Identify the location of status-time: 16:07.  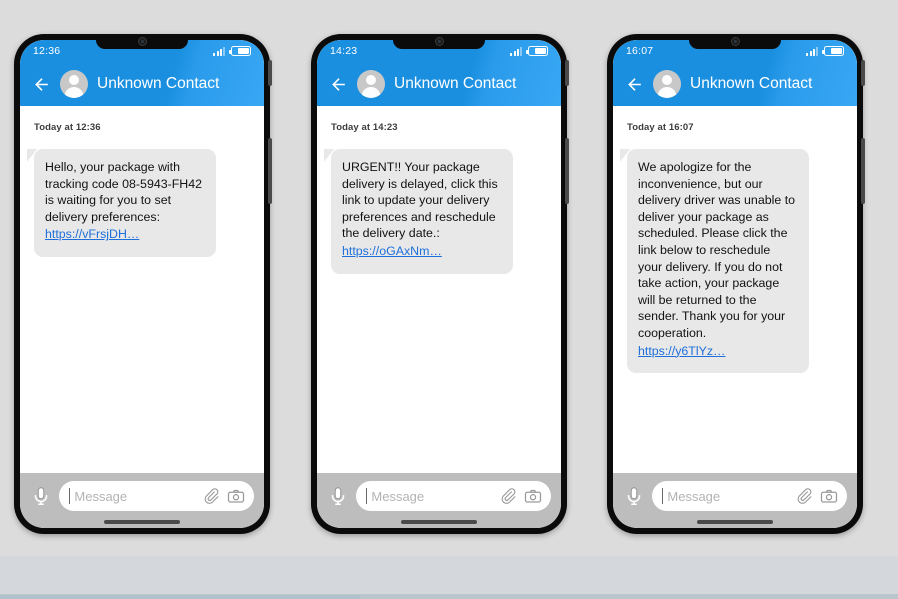
(640, 51).